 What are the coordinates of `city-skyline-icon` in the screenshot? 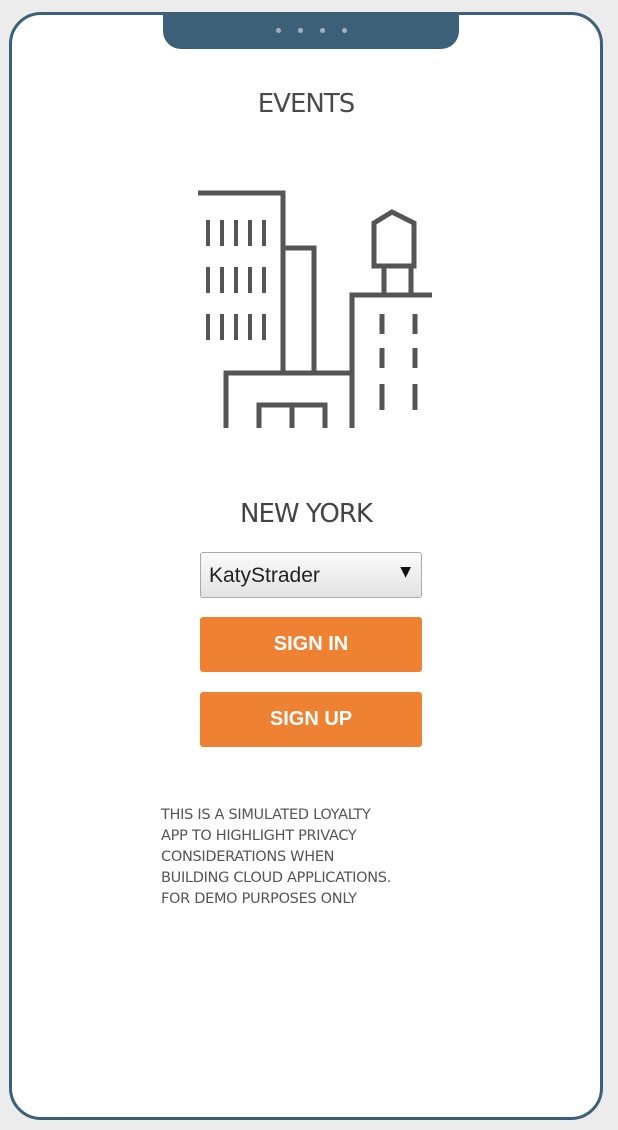 It's located at (315, 309).